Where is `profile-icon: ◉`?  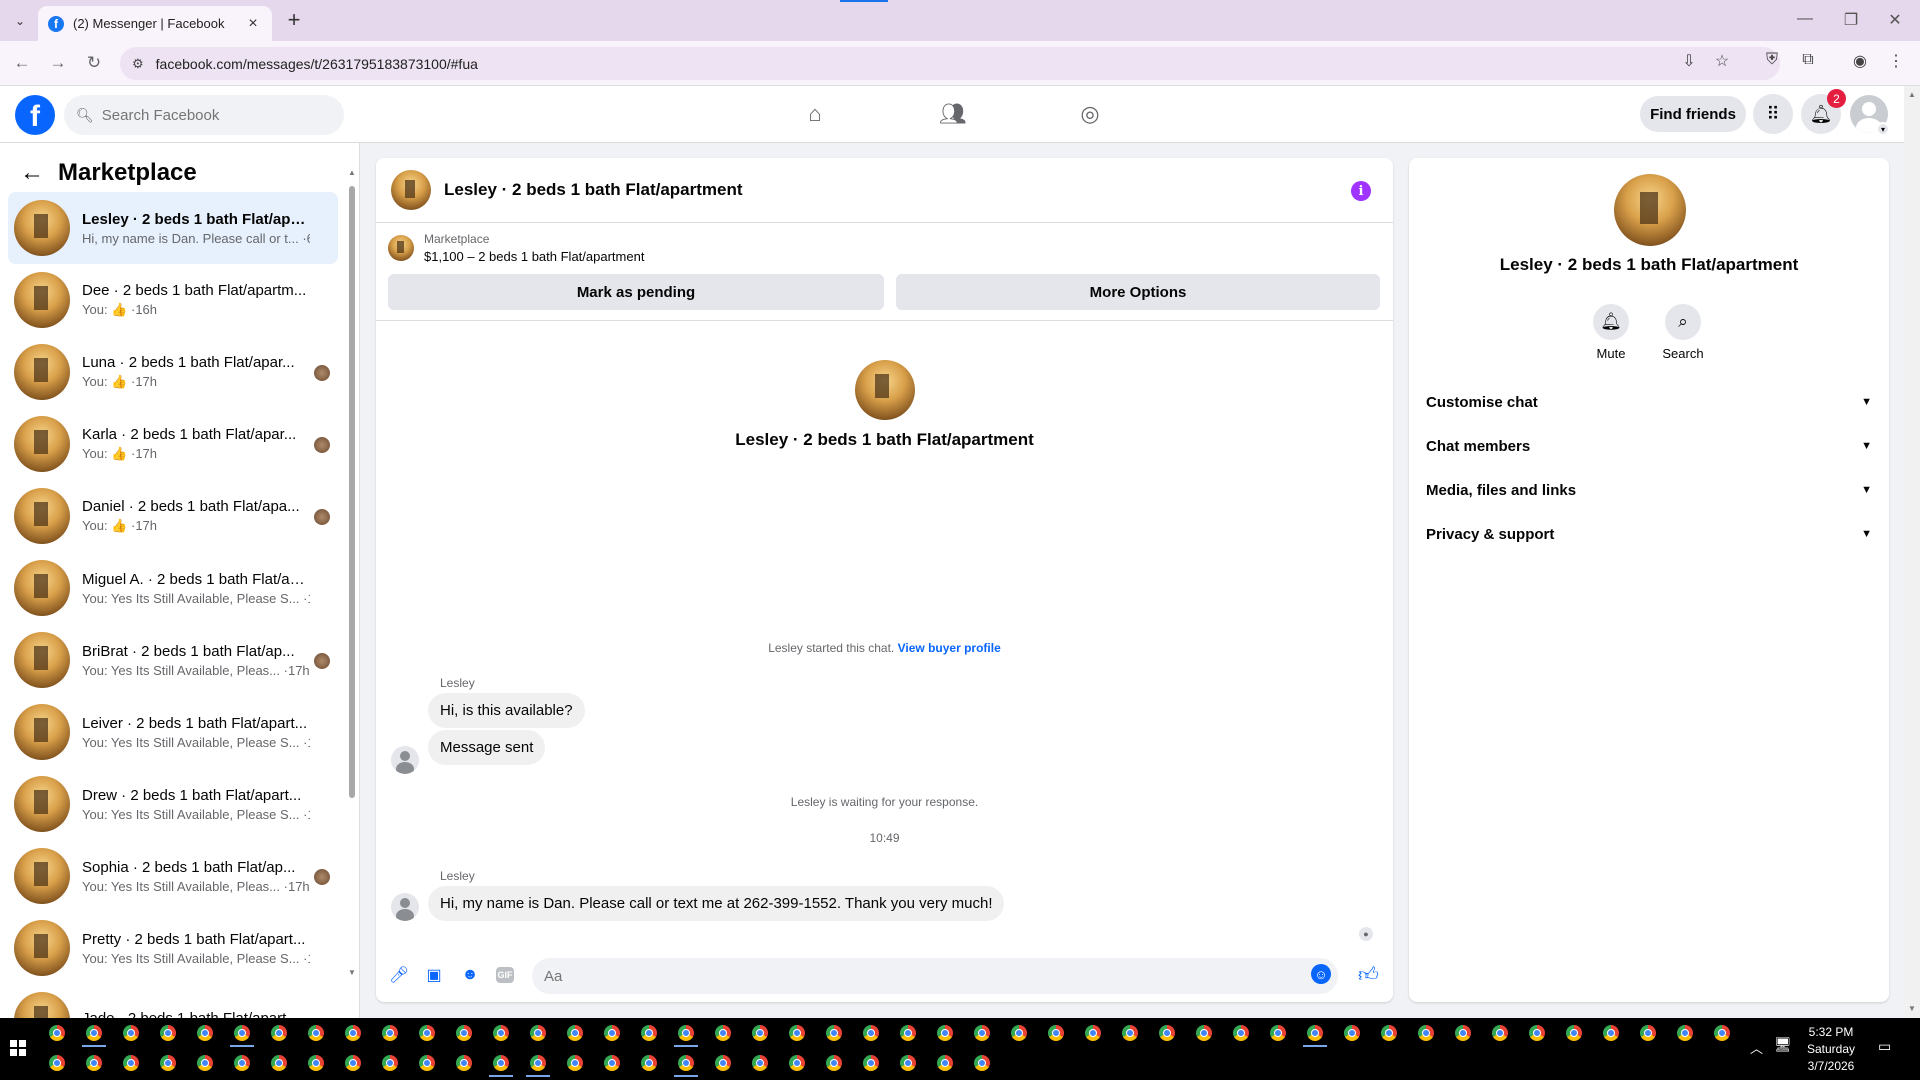
profile-icon: ◉ is located at coordinates (1860, 61).